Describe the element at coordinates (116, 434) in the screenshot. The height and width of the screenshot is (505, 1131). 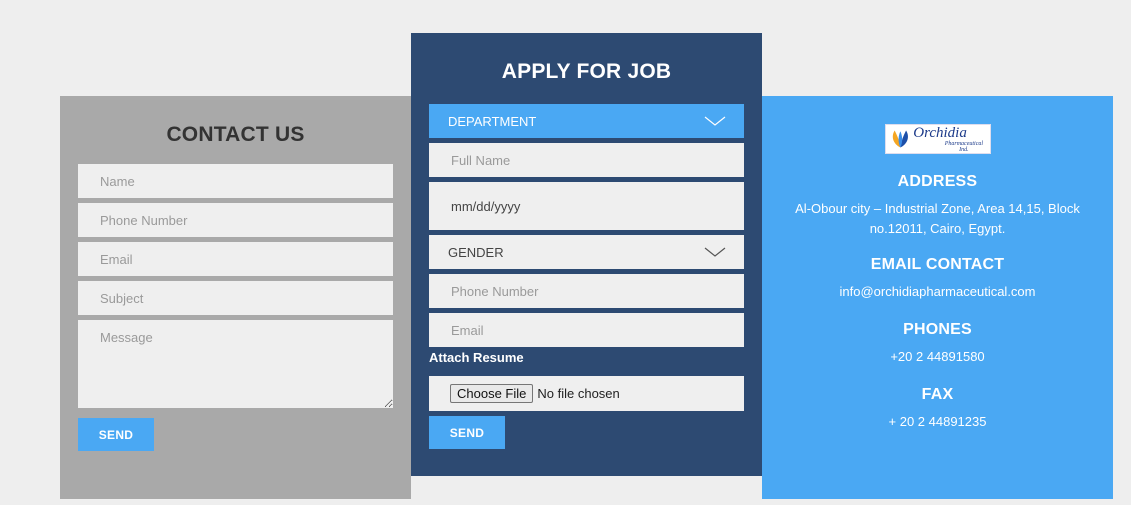
I see `contact-send-button: SEND` at that location.